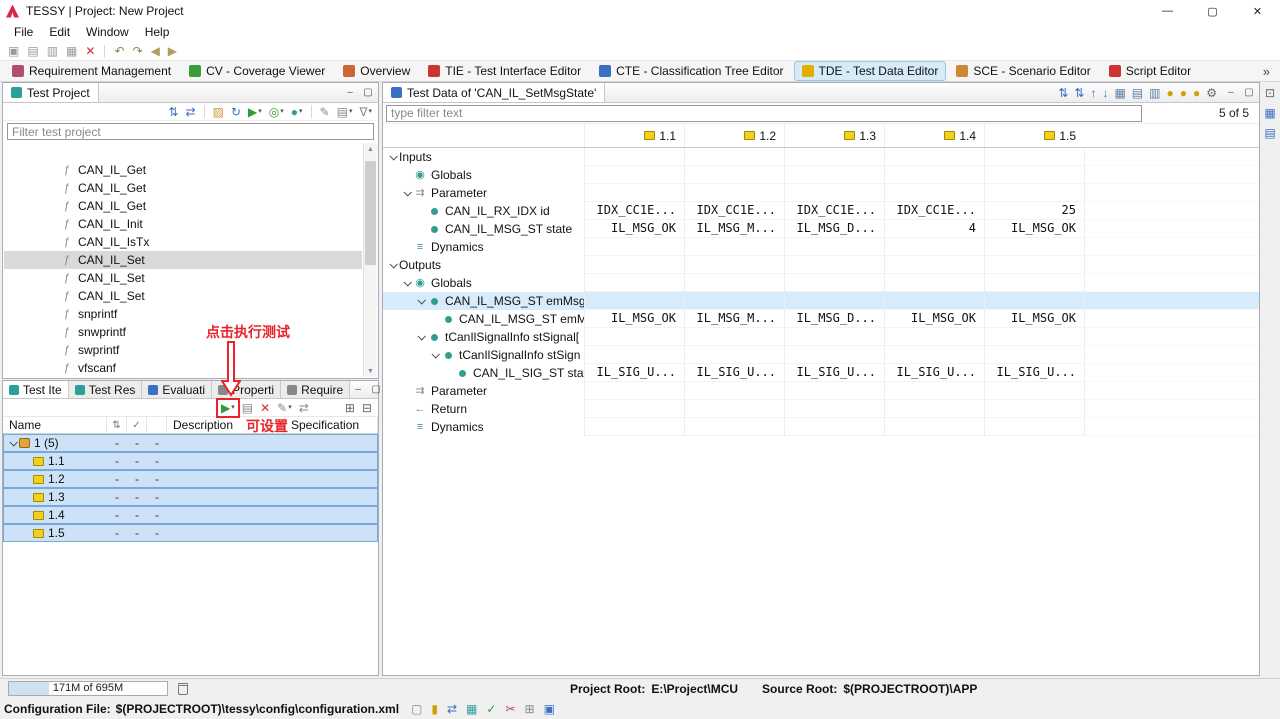 This screenshot has height=719, width=1280. I want to click on undo-icon: ↶, so click(119, 51).